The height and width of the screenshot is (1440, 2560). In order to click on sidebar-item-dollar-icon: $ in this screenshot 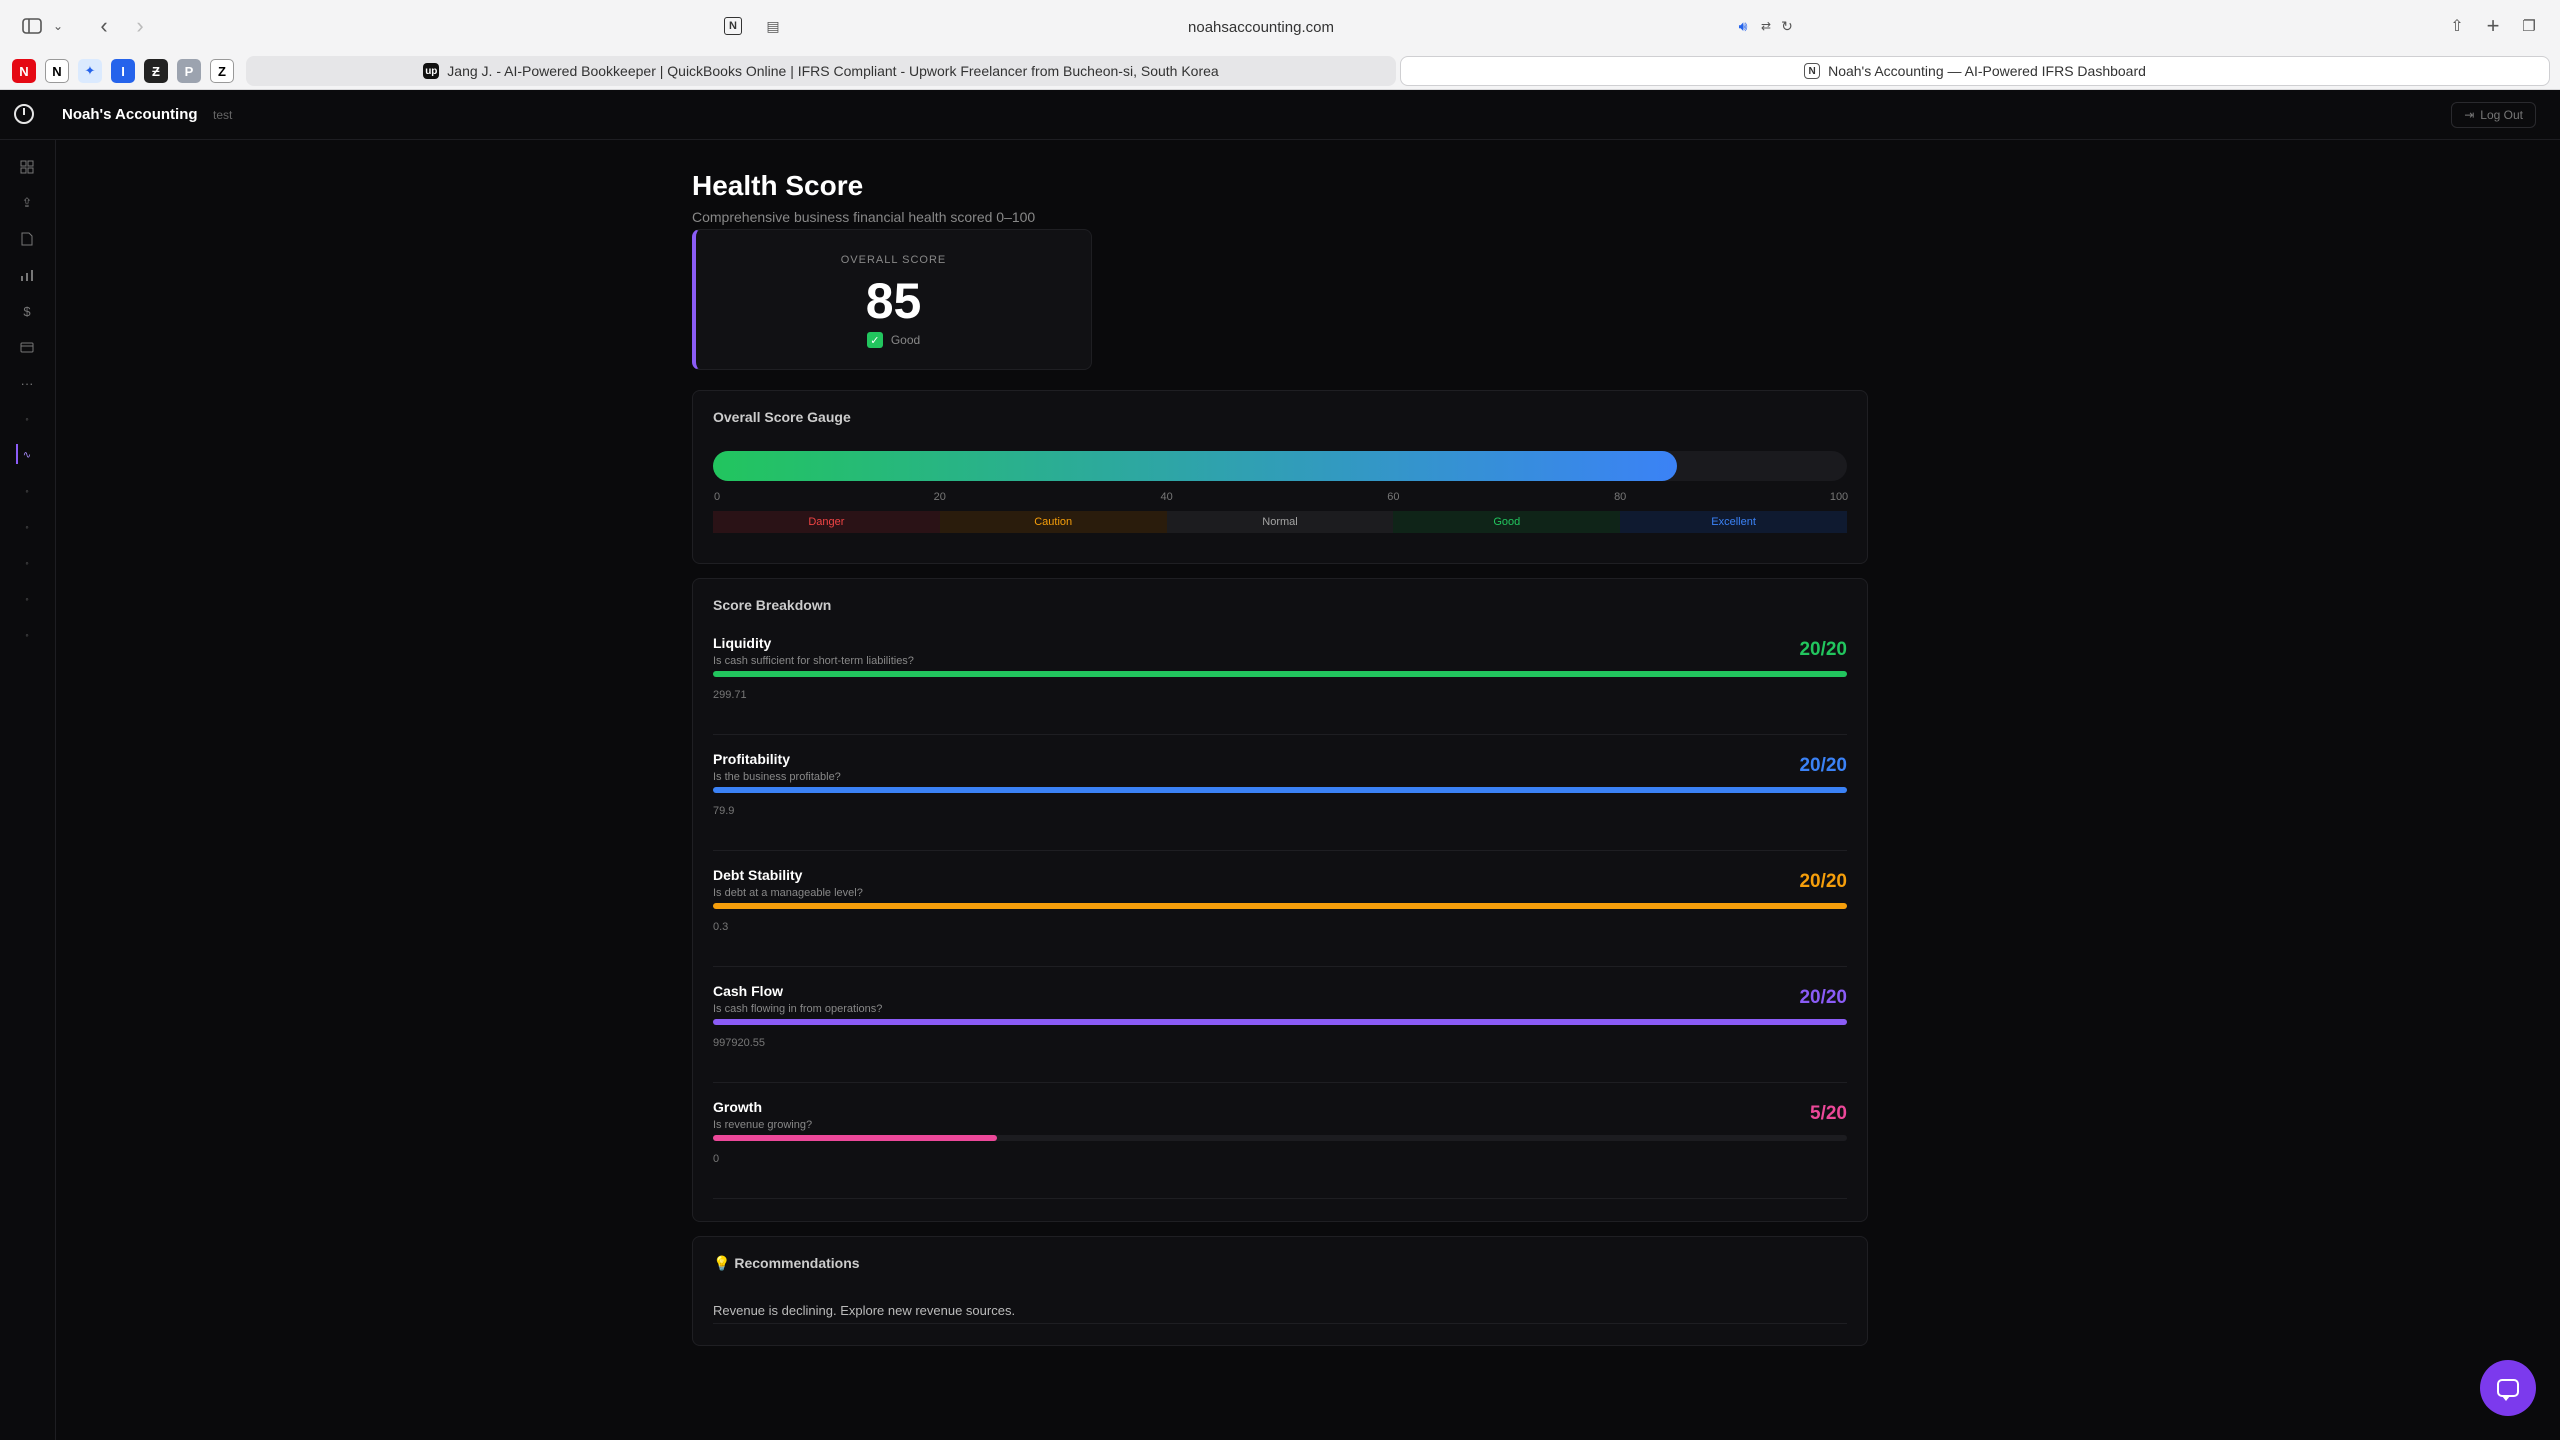, I will do `click(27, 311)`.